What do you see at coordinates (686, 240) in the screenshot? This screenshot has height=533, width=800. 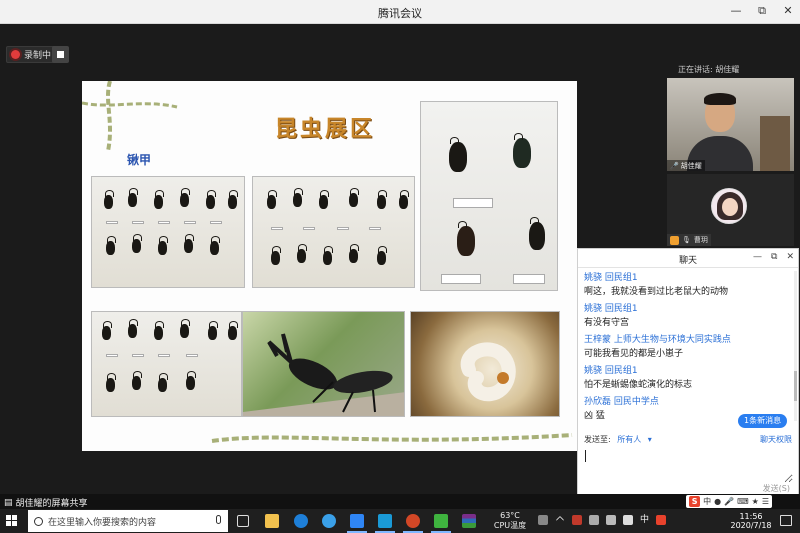 I see `mic-muted-icon: 🎙` at bounding box center [686, 240].